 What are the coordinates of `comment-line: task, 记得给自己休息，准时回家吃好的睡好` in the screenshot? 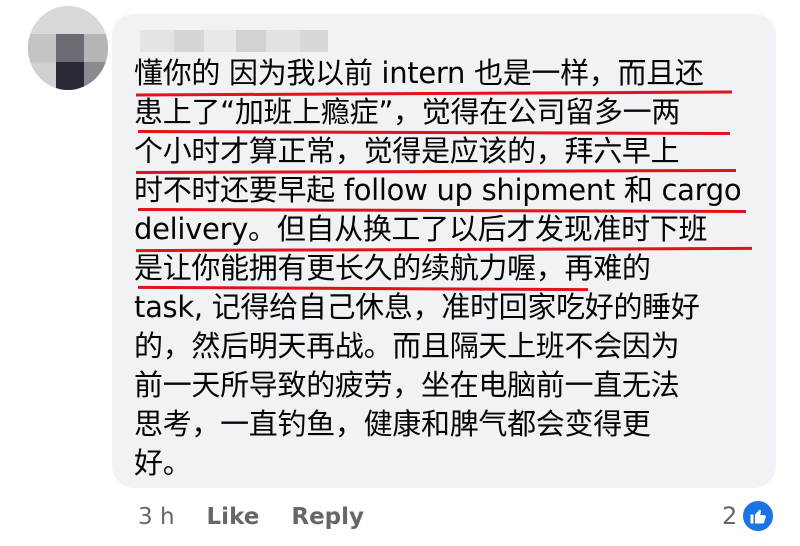 It's located at (417, 307).